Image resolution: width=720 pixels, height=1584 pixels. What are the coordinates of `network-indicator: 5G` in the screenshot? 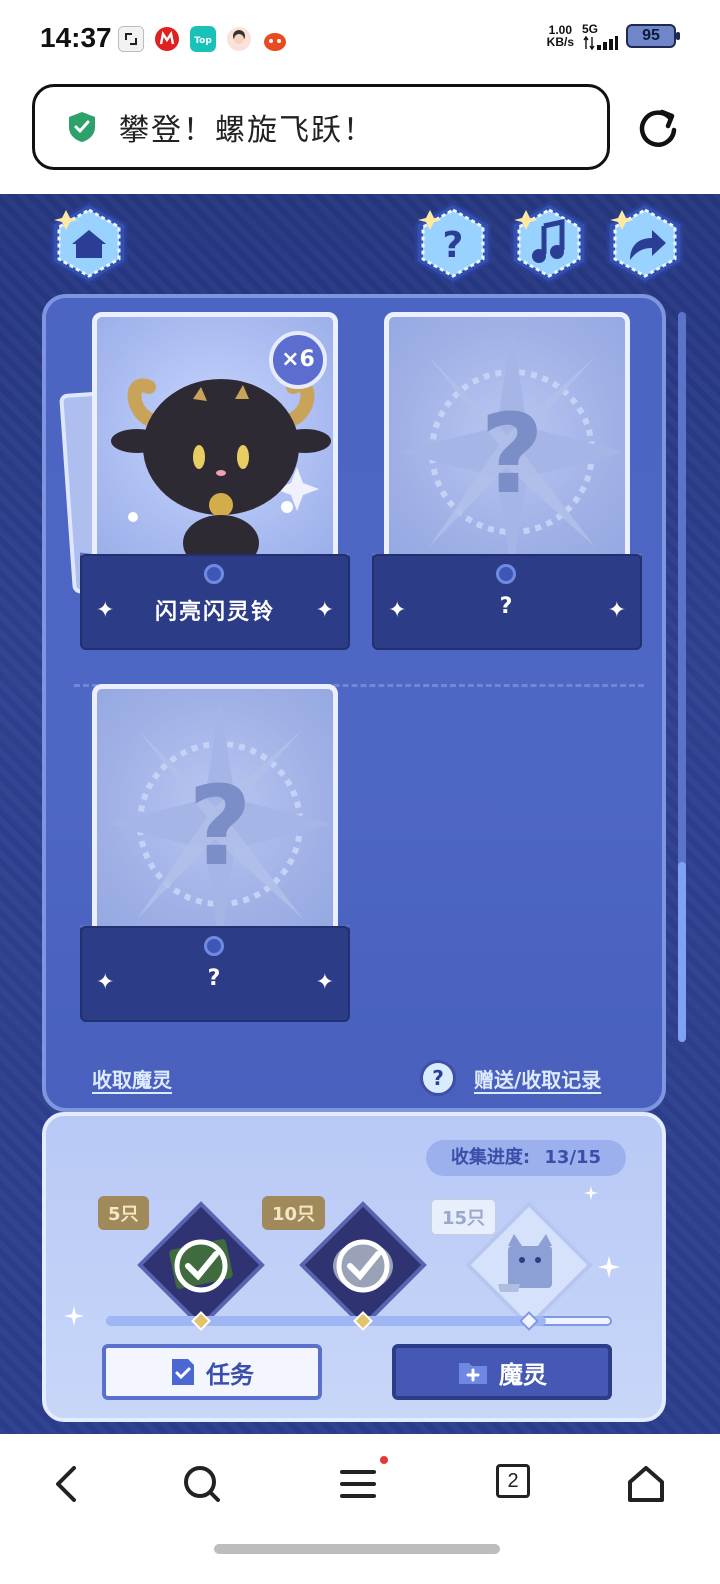 It's located at (600, 36).